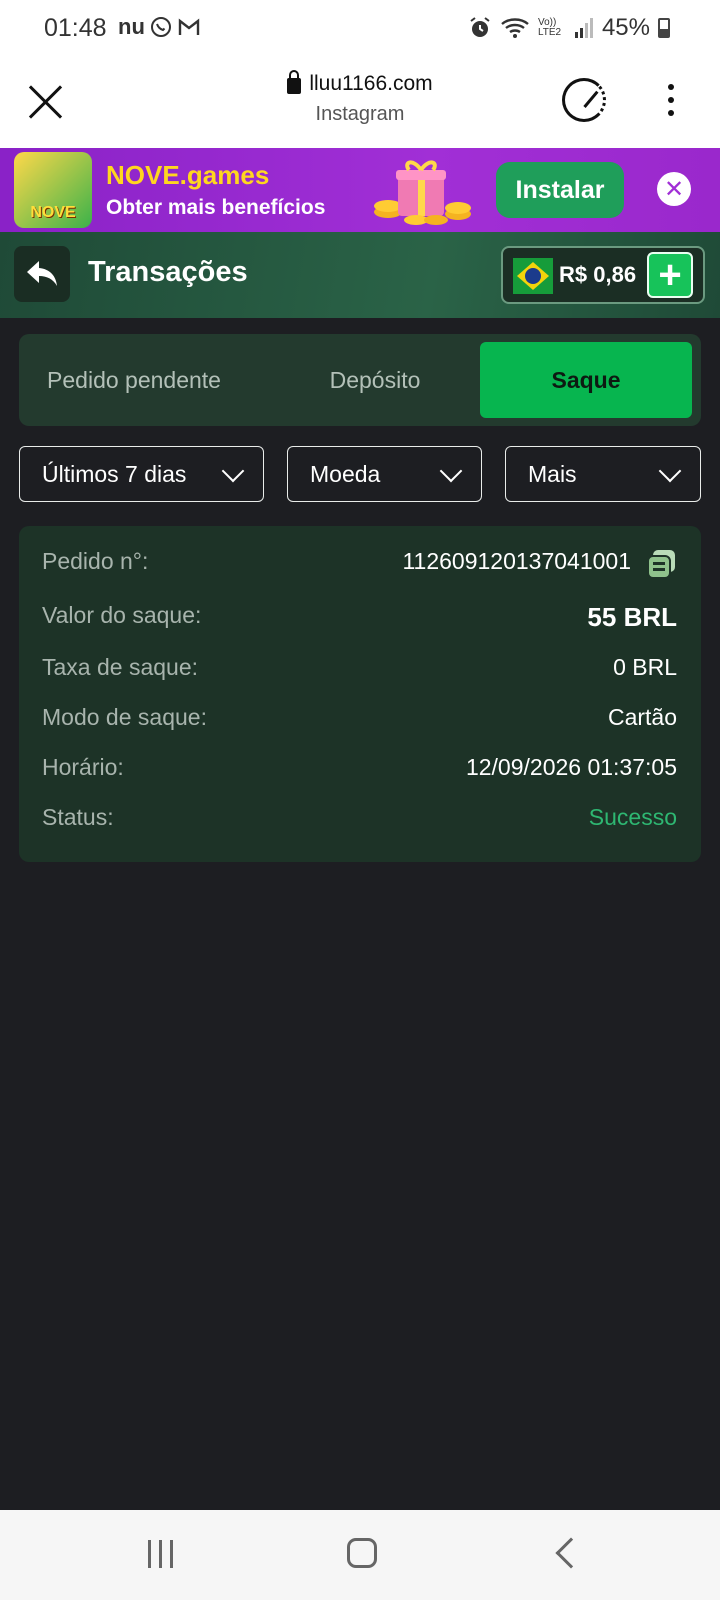  What do you see at coordinates (598, 274) in the screenshot?
I see `balance-amount: R$ 0,86` at bounding box center [598, 274].